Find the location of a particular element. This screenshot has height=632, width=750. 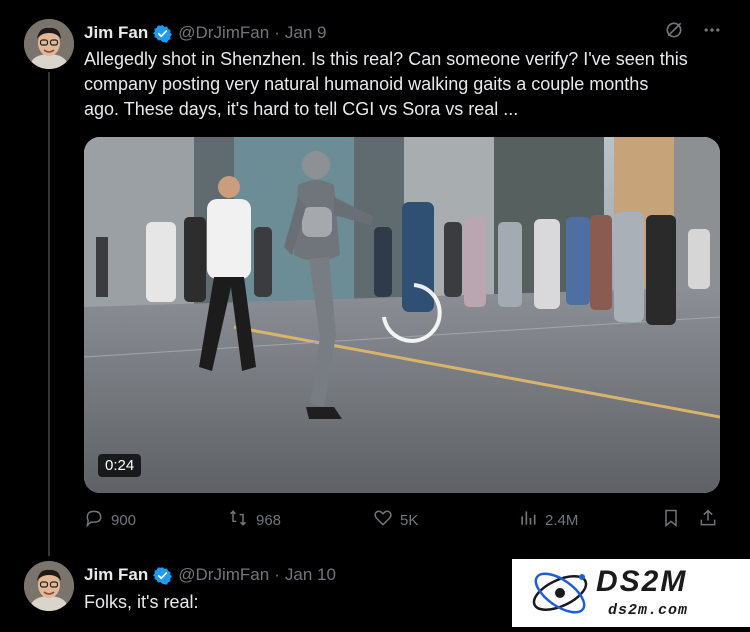

svg-text: ds2m.com is located at coordinates (648, 610).